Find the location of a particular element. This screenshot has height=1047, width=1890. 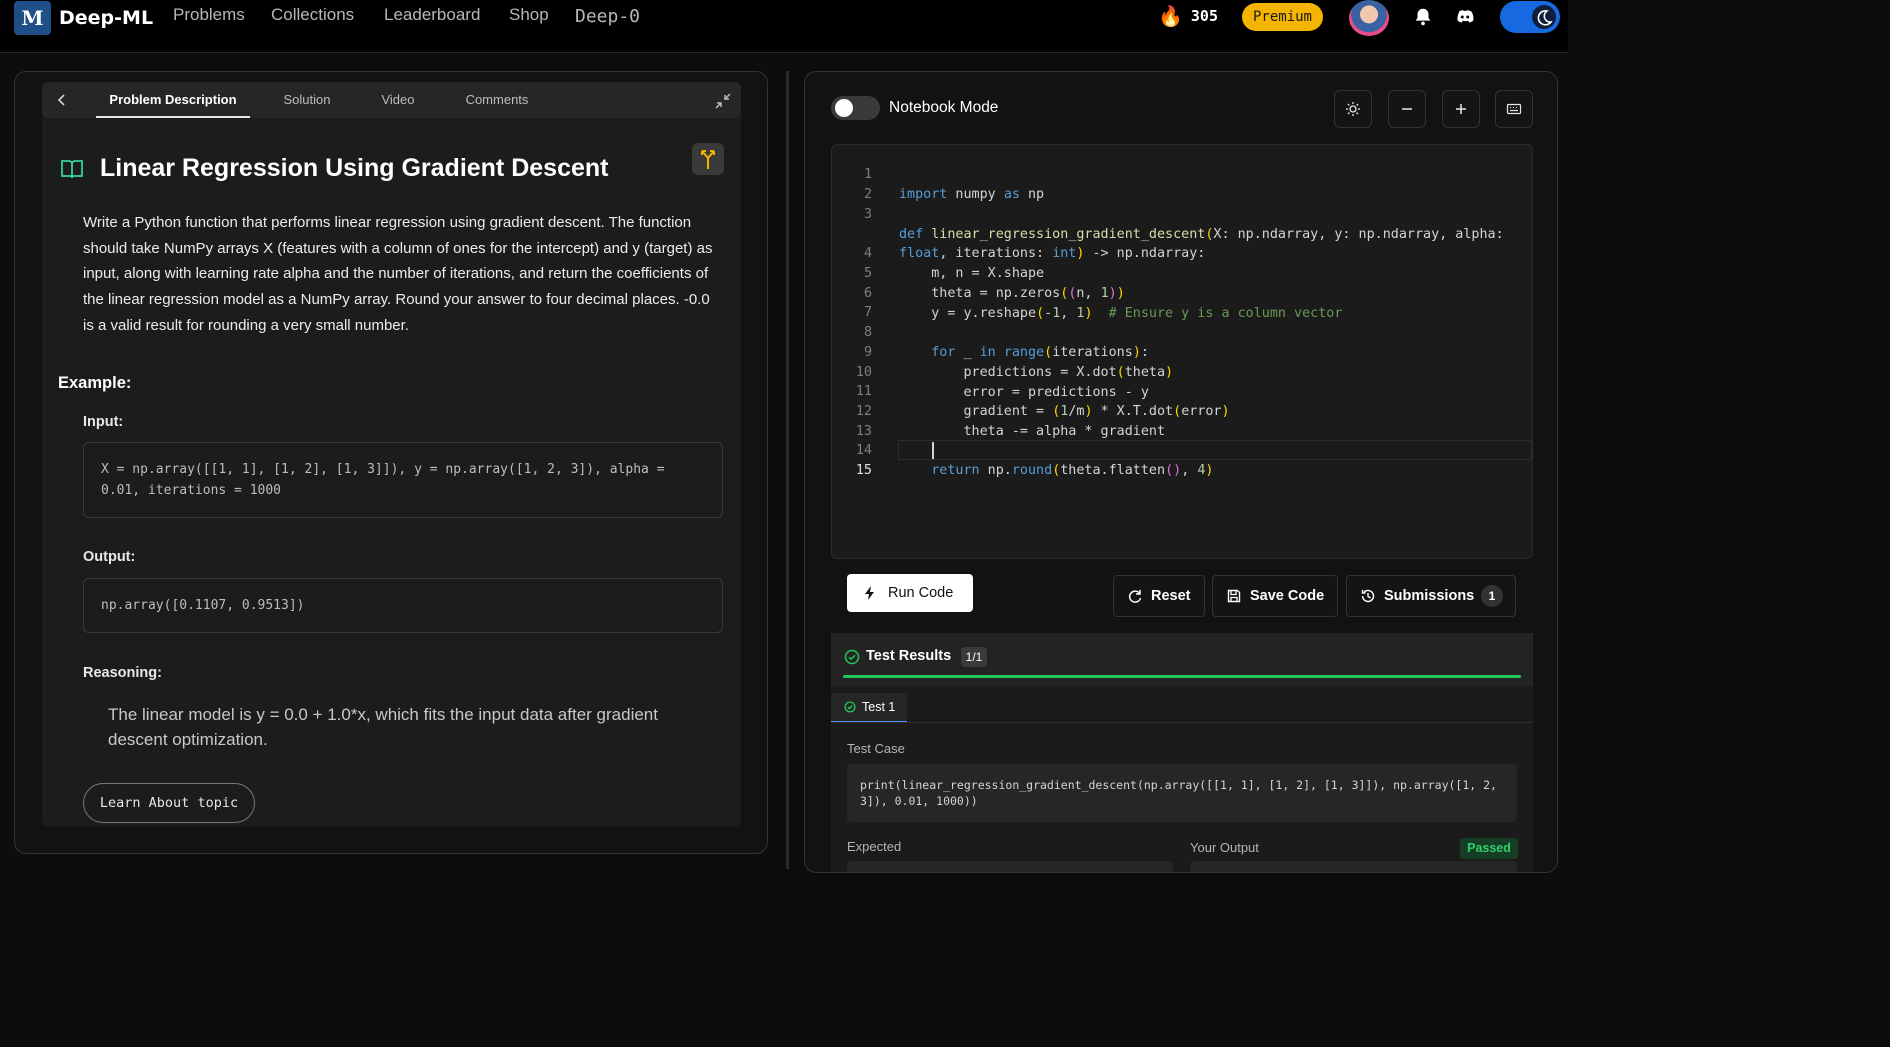

zoom-out-button is located at coordinates (1407, 109).